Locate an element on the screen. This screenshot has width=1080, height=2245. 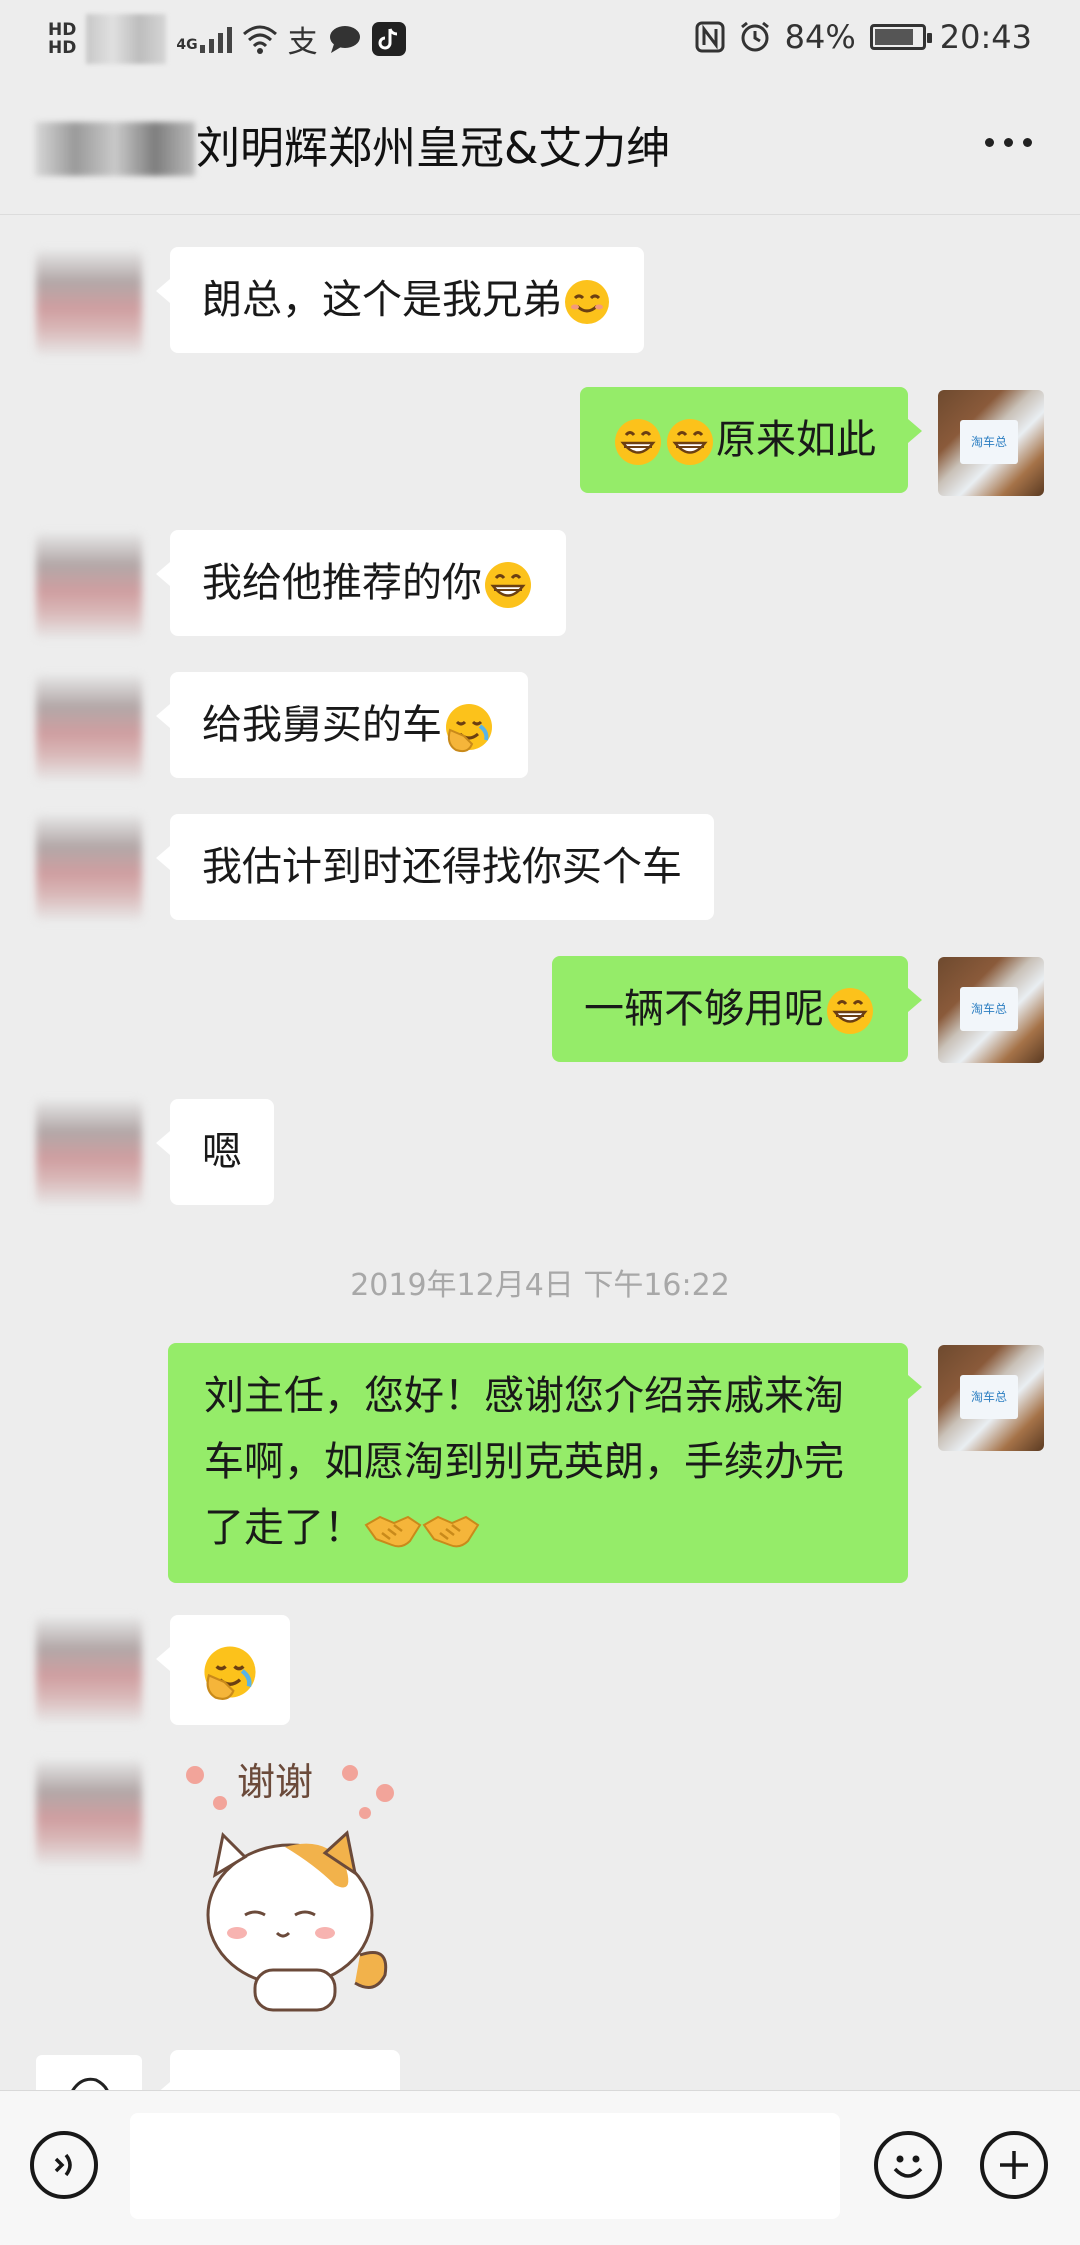
sticker-text: 谢谢 is located at coordinates (275, 1783).